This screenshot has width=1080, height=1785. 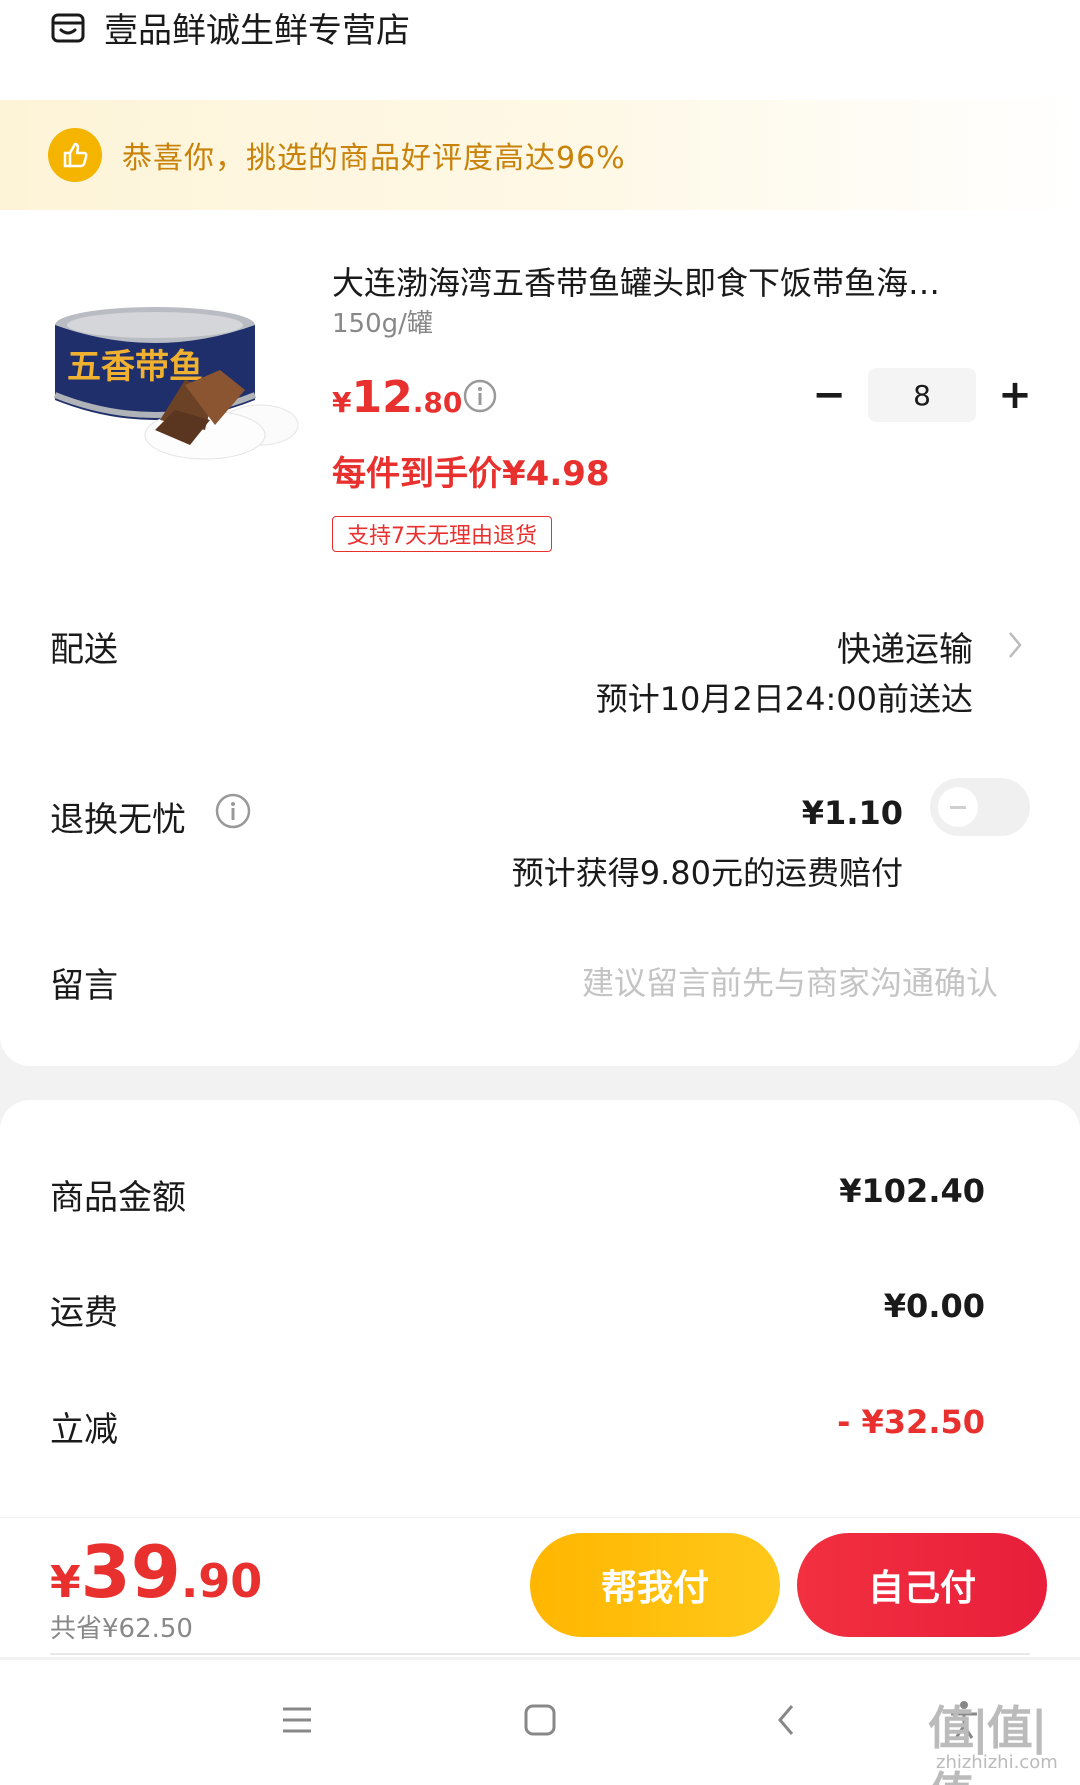 I want to click on shipping-label: 运费, so click(x=84, y=1313).